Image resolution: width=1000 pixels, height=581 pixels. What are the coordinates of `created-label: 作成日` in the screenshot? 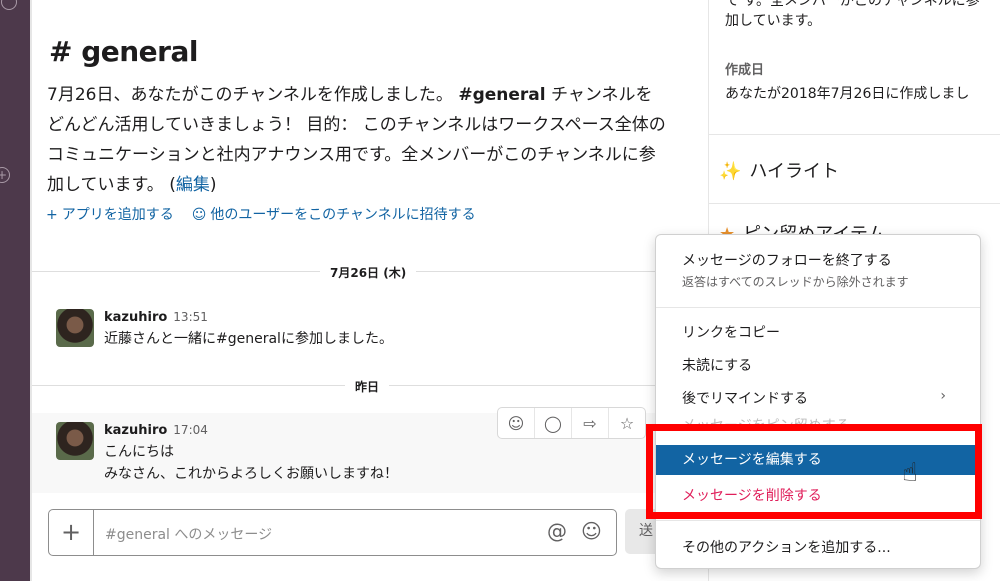 It's located at (745, 70).